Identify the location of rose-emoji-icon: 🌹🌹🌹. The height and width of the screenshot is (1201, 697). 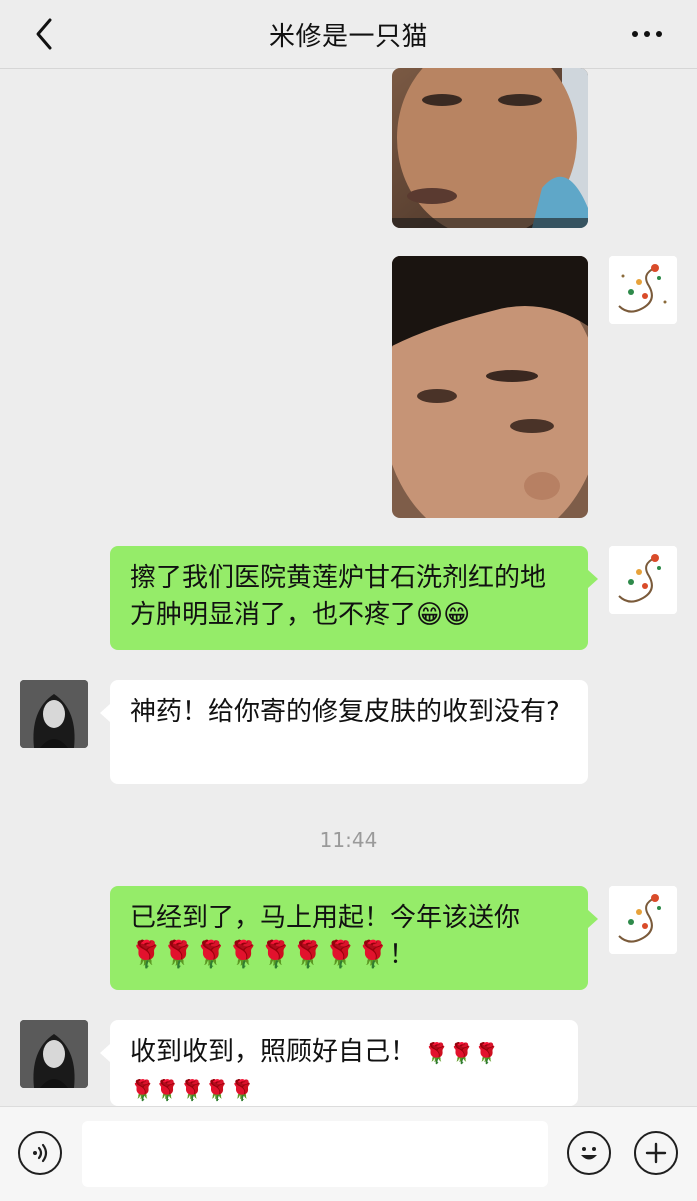
(461, 1053).